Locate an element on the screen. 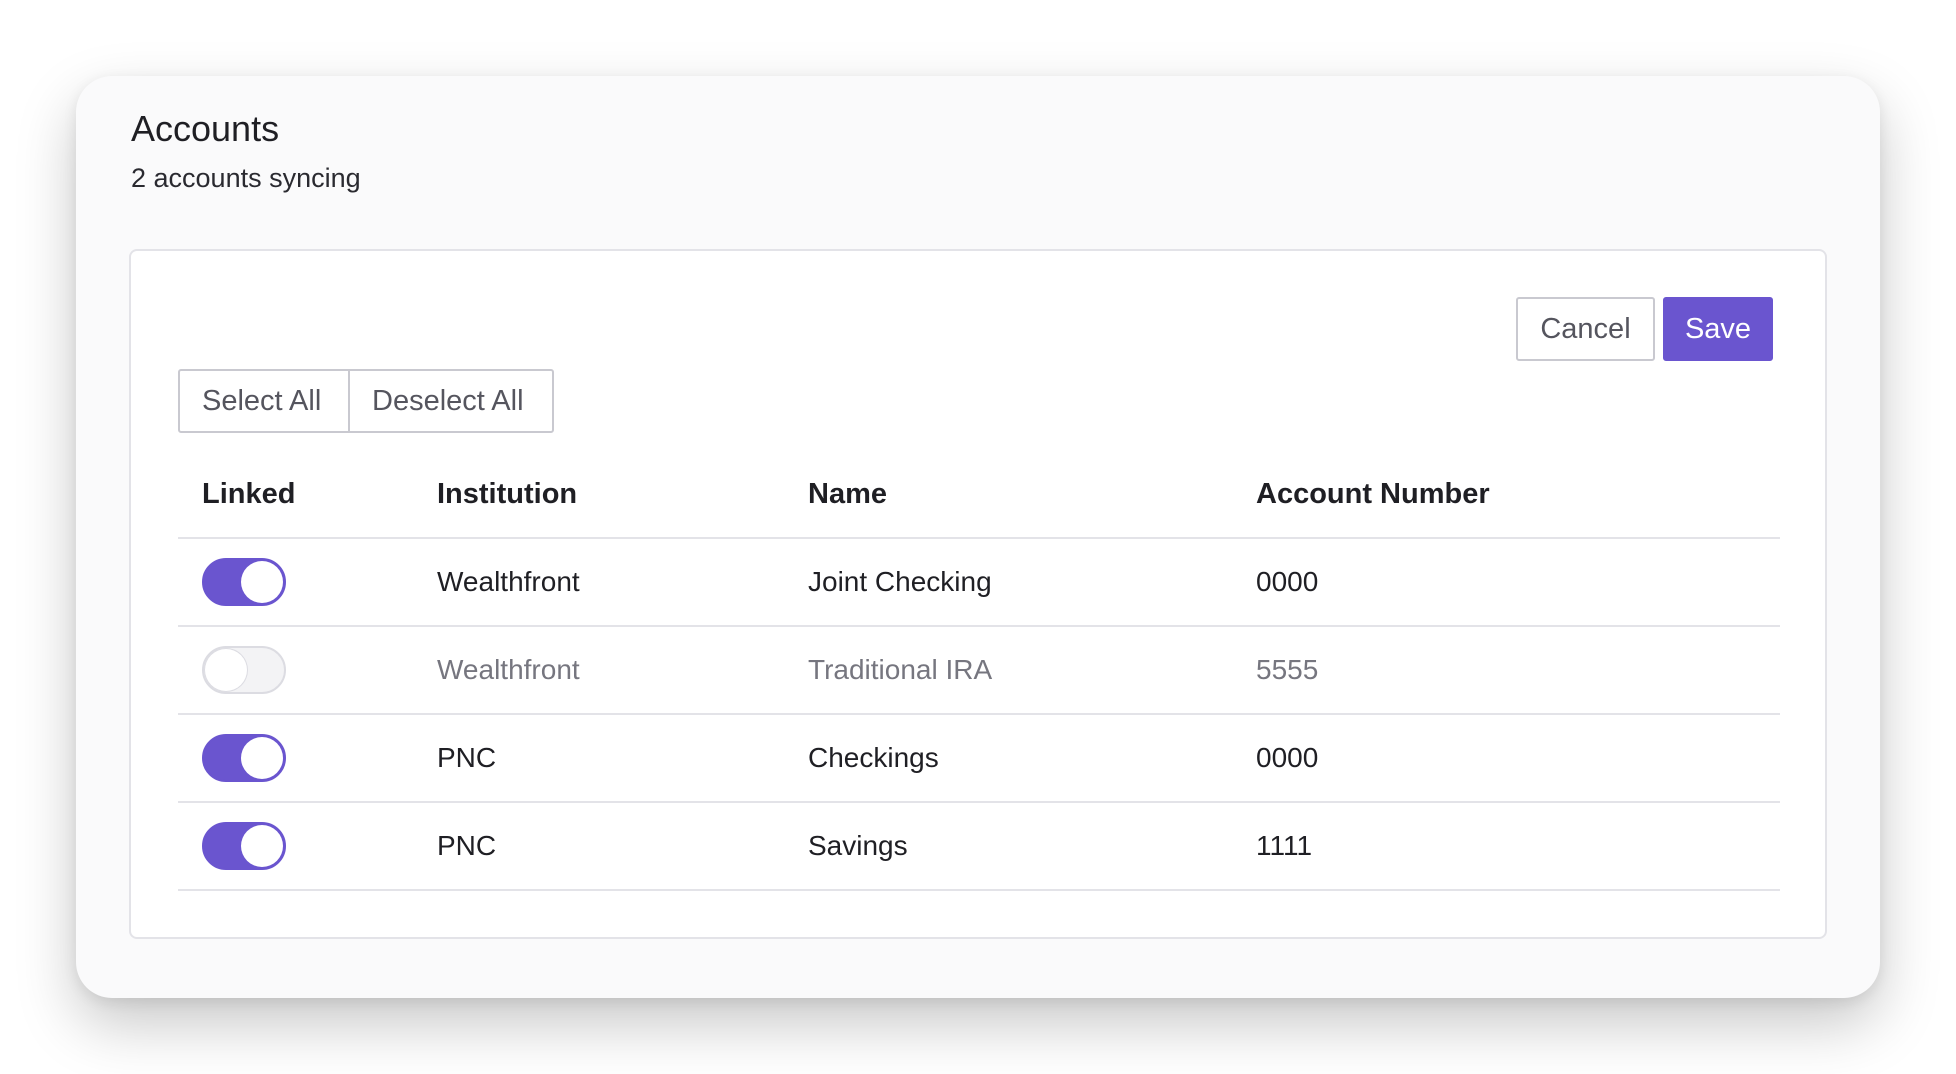  select-all-button: Select All is located at coordinates (264, 401).